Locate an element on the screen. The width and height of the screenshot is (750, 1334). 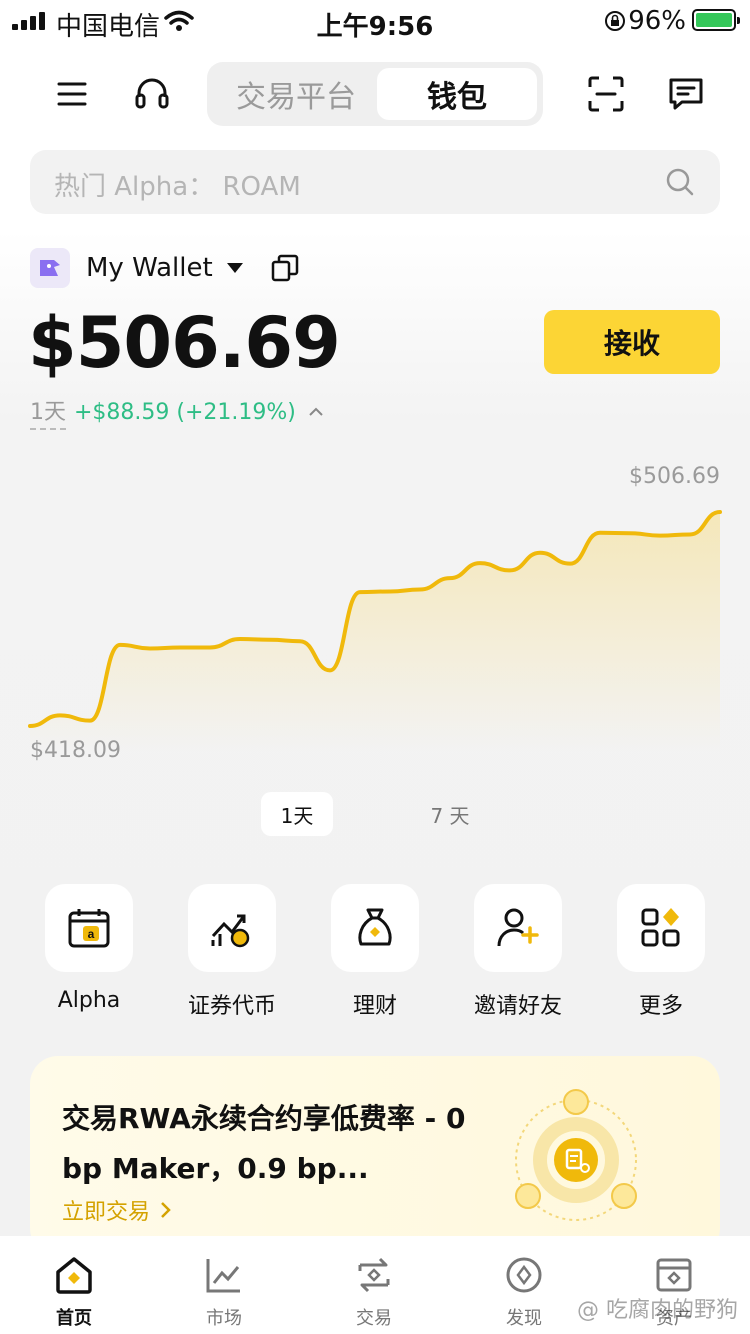
tab-trade: 交易 is located at coordinates (374, 1291).